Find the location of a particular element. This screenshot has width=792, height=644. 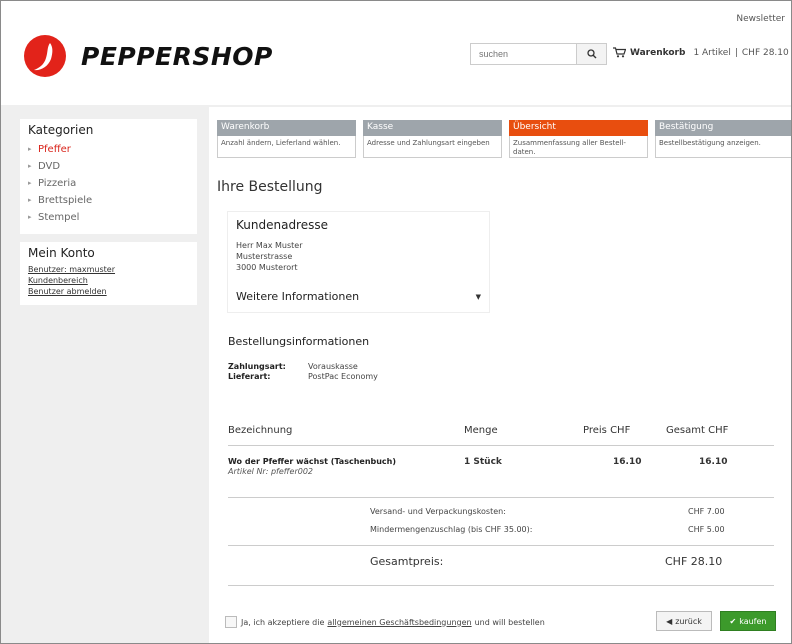

logout-link: Benutzer abmelden is located at coordinates (108, 291).